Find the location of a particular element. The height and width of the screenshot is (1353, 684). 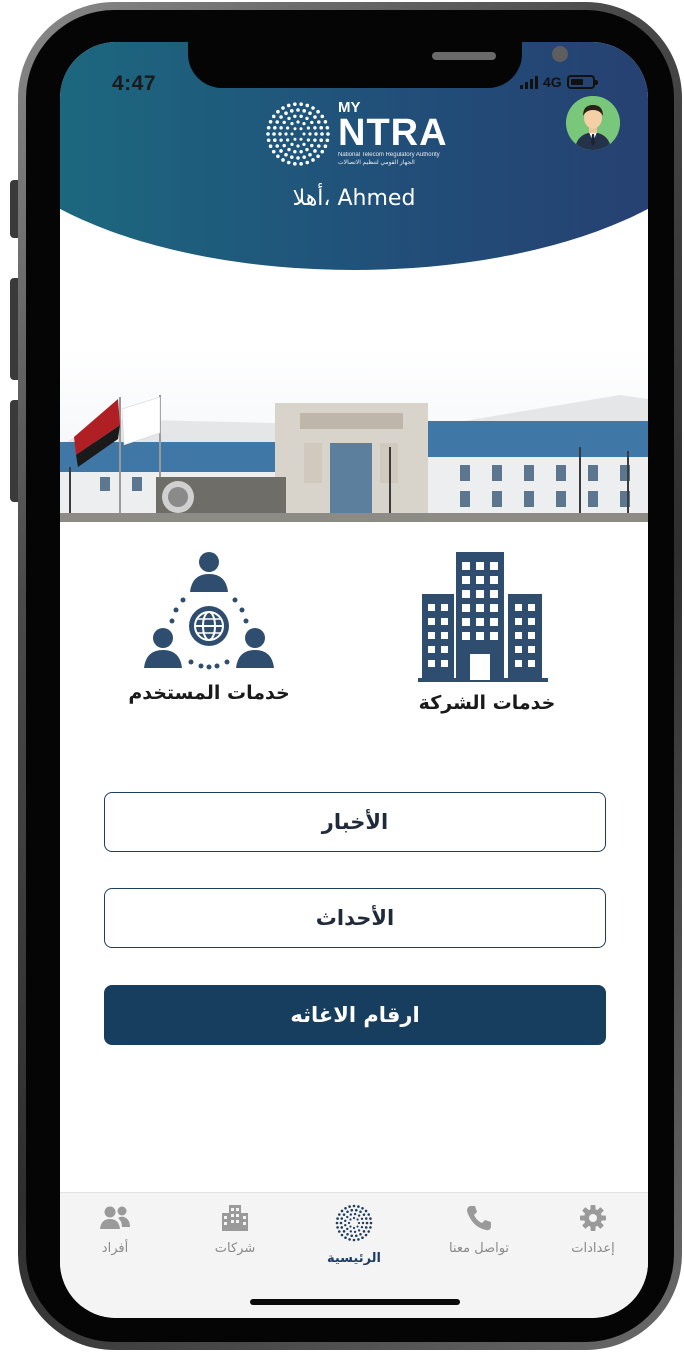

earpiece-speaker is located at coordinates (464, 56).